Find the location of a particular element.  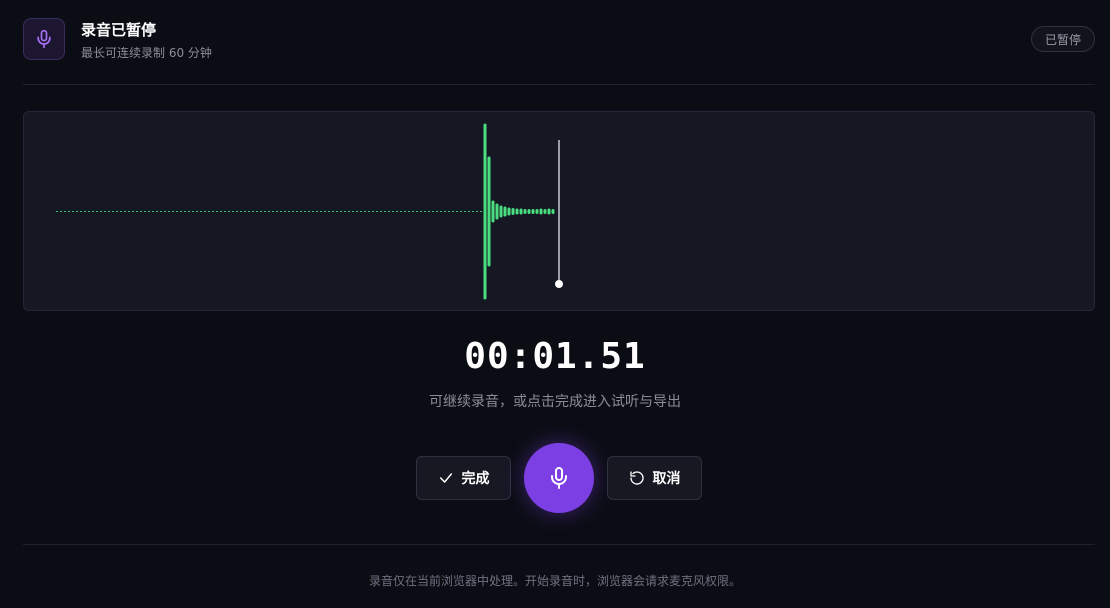

cancel-button-label: 取消 is located at coordinates (666, 479).